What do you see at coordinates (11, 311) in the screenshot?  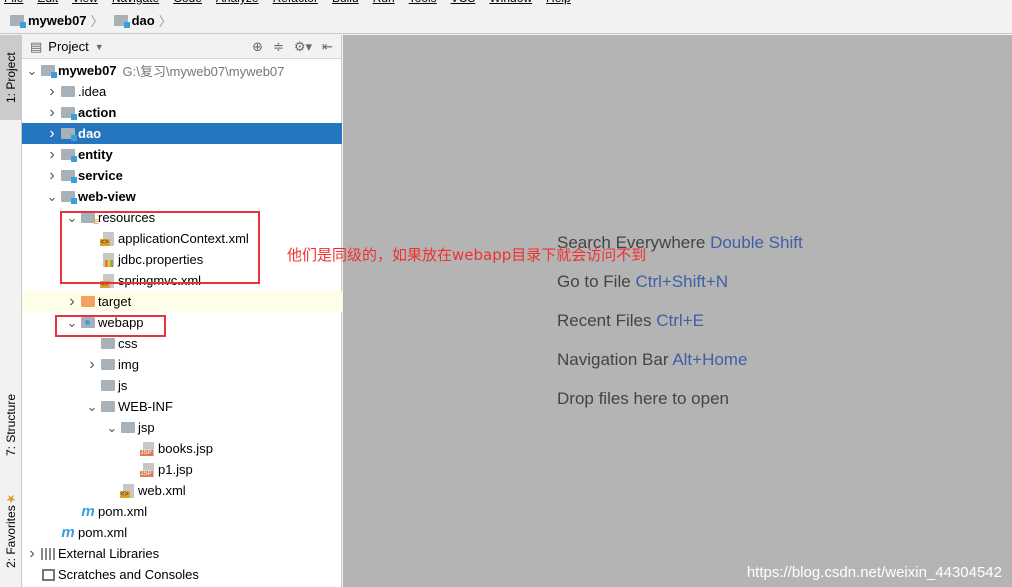 I see `left-tool-strip: 1: Project 7: Structure 2: Favorites ★` at bounding box center [11, 311].